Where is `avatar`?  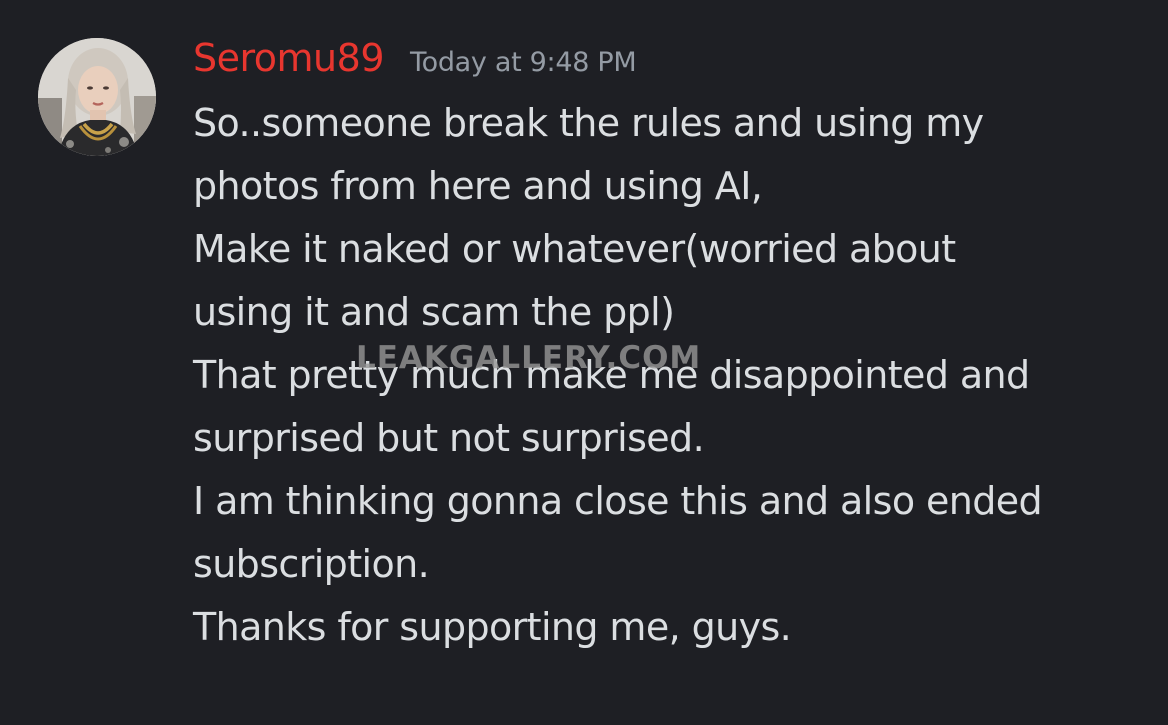
avatar is located at coordinates (97, 97).